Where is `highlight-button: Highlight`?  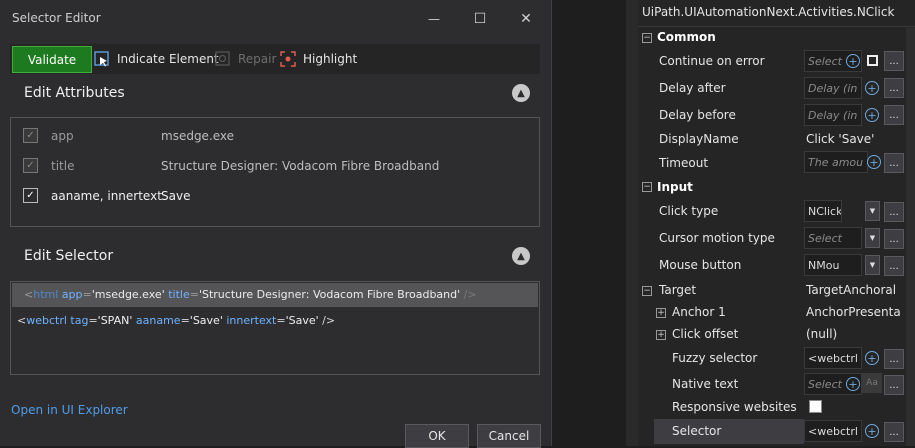 highlight-button: Highlight is located at coordinates (318, 59).